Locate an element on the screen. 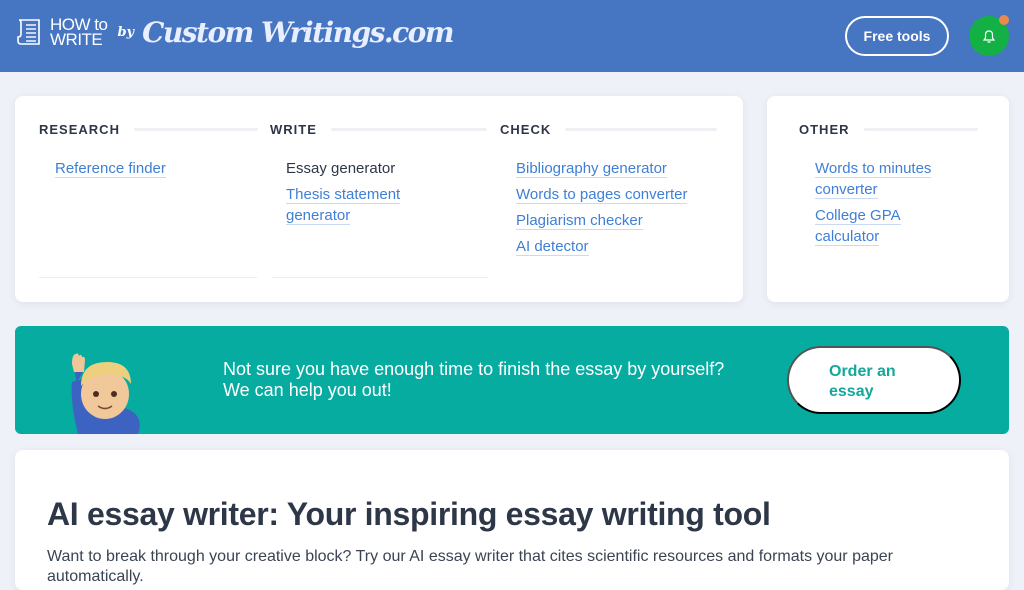 This screenshot has height=590, width=1024. column-heading: OTHER is located at coordinates (888, 129).